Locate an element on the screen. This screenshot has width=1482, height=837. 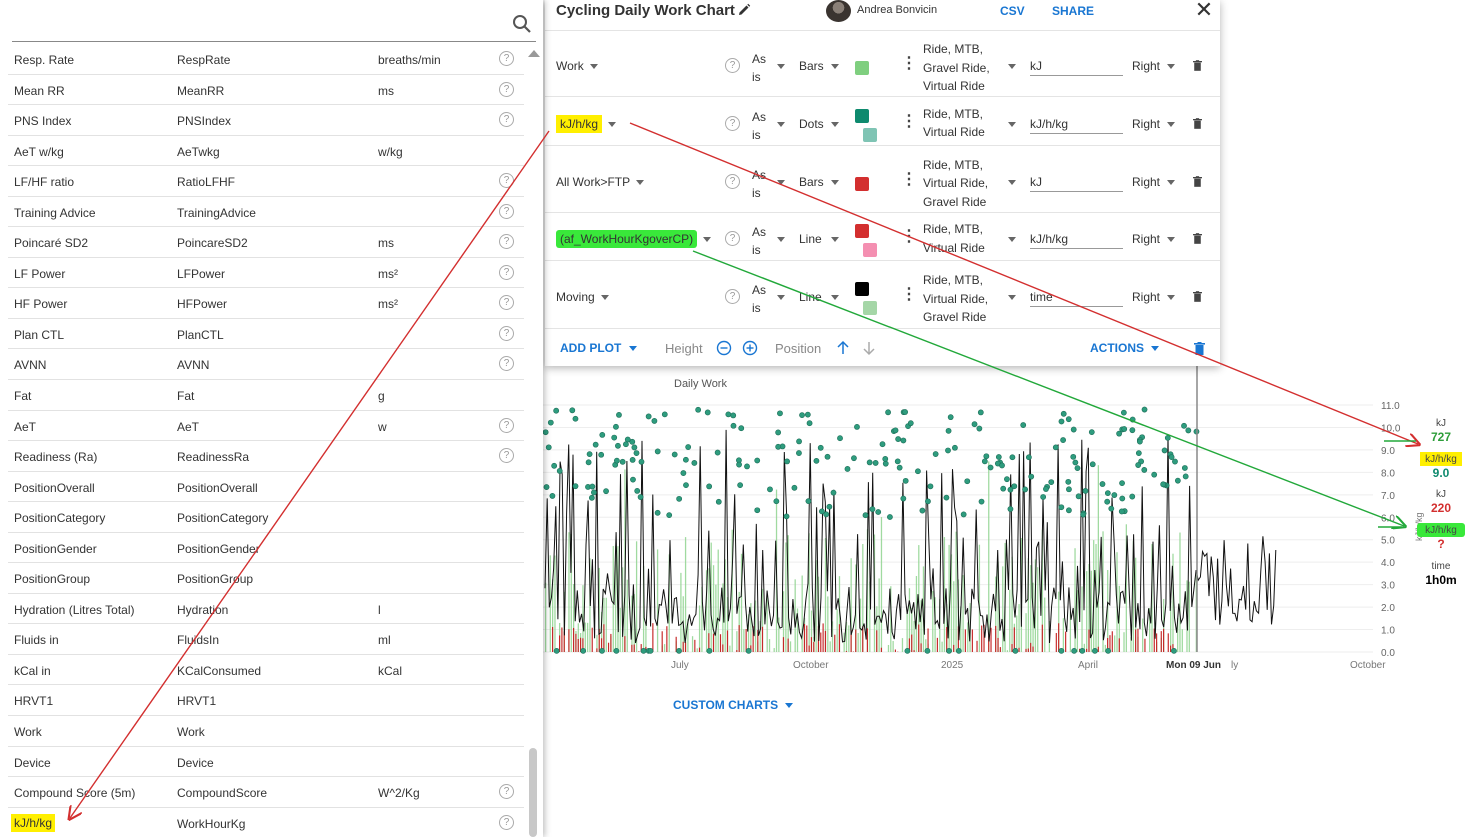
field-list-row: LF Power LFPower ms²? is located at coordinates (266, 273).